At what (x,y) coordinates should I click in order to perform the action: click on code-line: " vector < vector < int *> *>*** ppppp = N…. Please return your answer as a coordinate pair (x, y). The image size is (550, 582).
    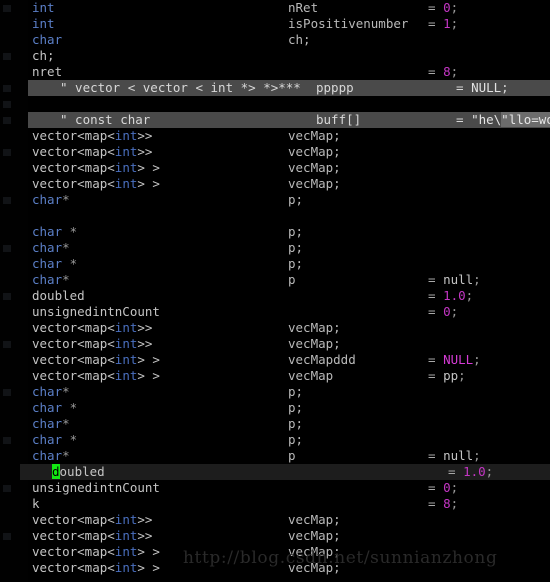
    Looking at the image, I should click on (289, 88).